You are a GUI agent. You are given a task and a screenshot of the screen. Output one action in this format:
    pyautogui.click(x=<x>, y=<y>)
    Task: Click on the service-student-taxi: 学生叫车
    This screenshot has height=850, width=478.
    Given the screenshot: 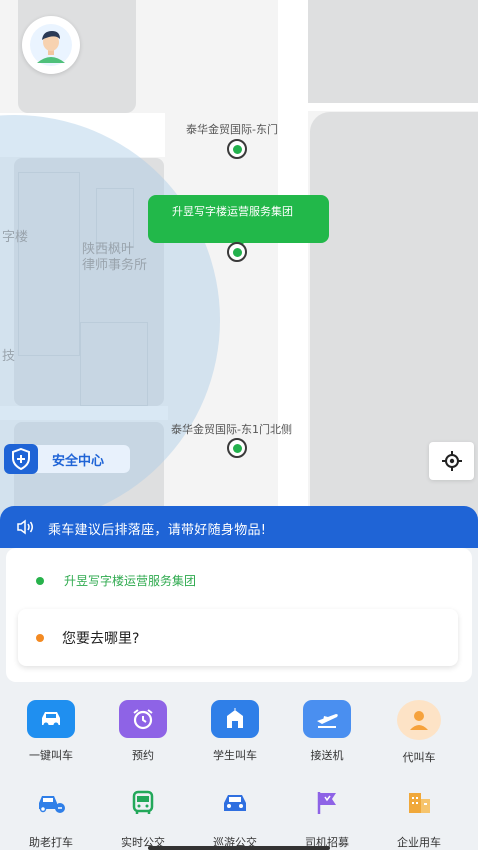 What is the action you would take?
    pyautogui.click(x=235, y=732)
    